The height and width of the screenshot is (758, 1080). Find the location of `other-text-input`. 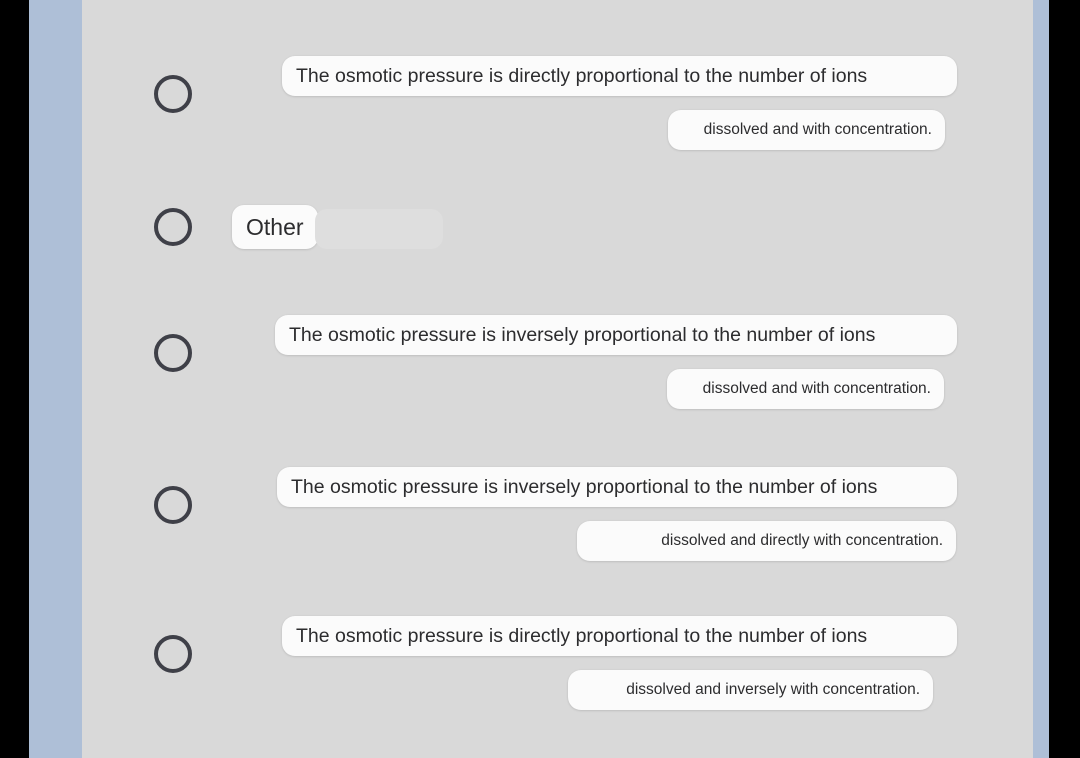

other-text-input is located at coordinates (379, 229).